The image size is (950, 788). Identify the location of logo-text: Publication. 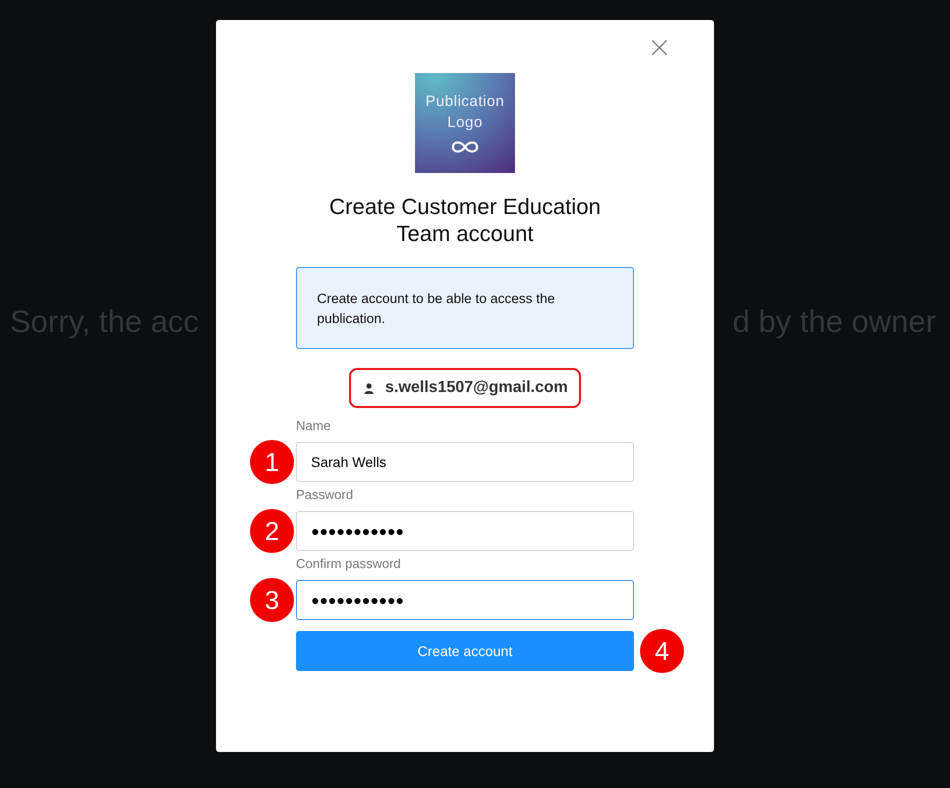
(465, 102).